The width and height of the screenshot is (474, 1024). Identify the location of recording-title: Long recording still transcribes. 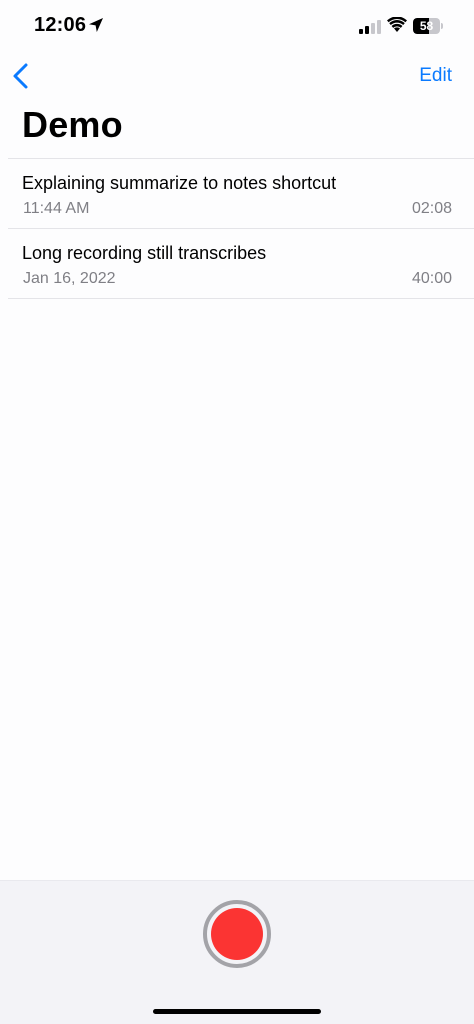
(144, 253).